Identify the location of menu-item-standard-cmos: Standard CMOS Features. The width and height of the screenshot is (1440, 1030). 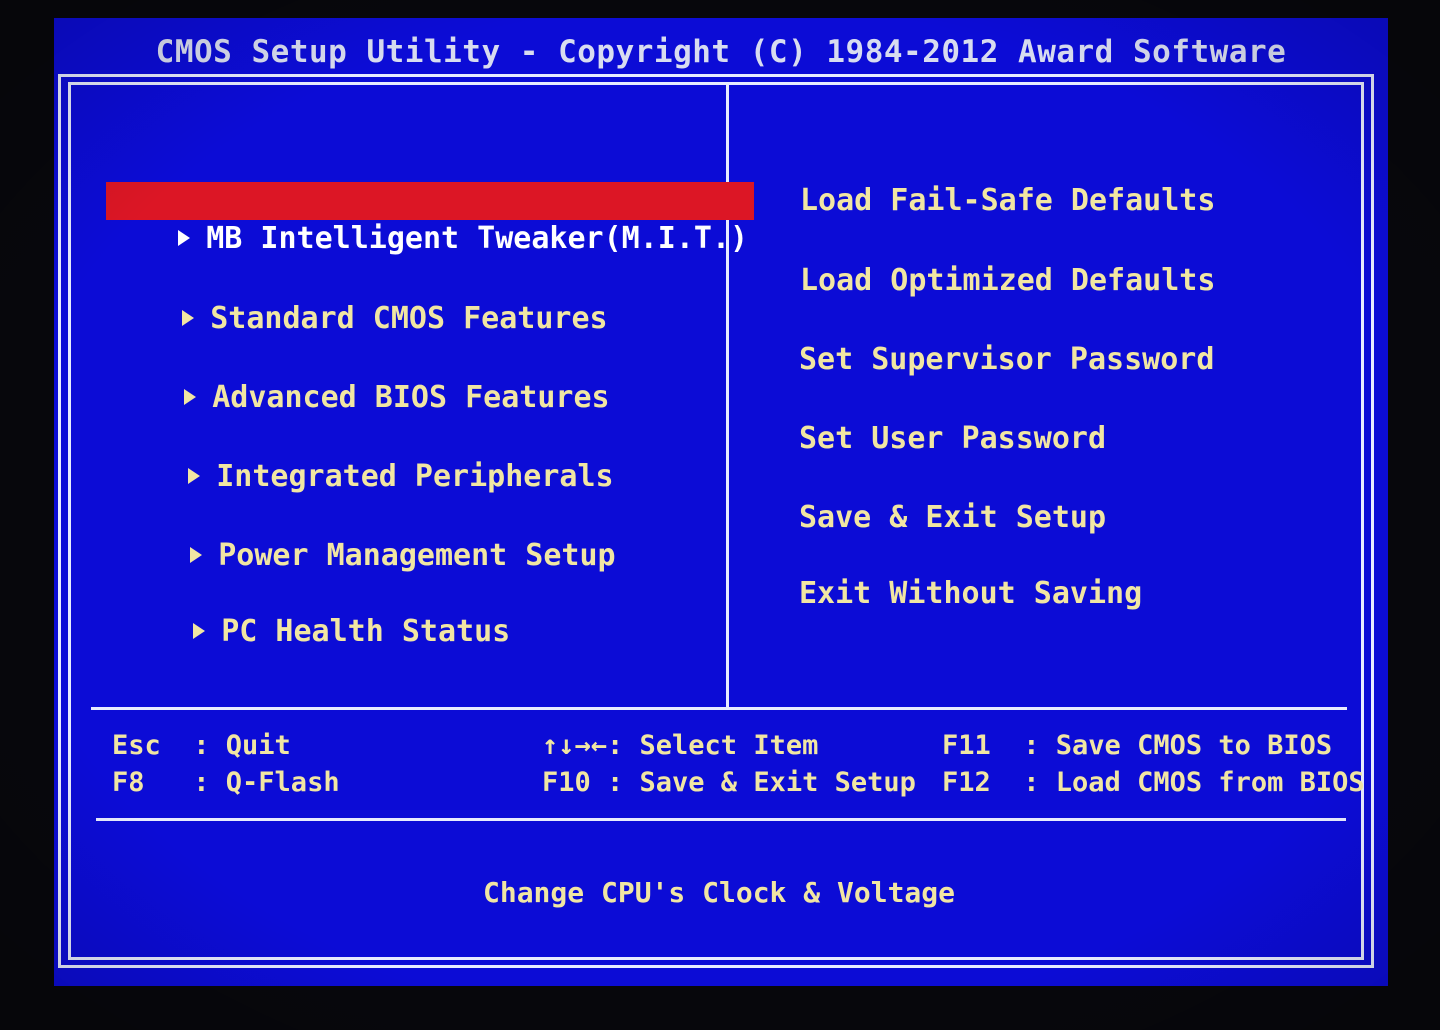
(362, 299).